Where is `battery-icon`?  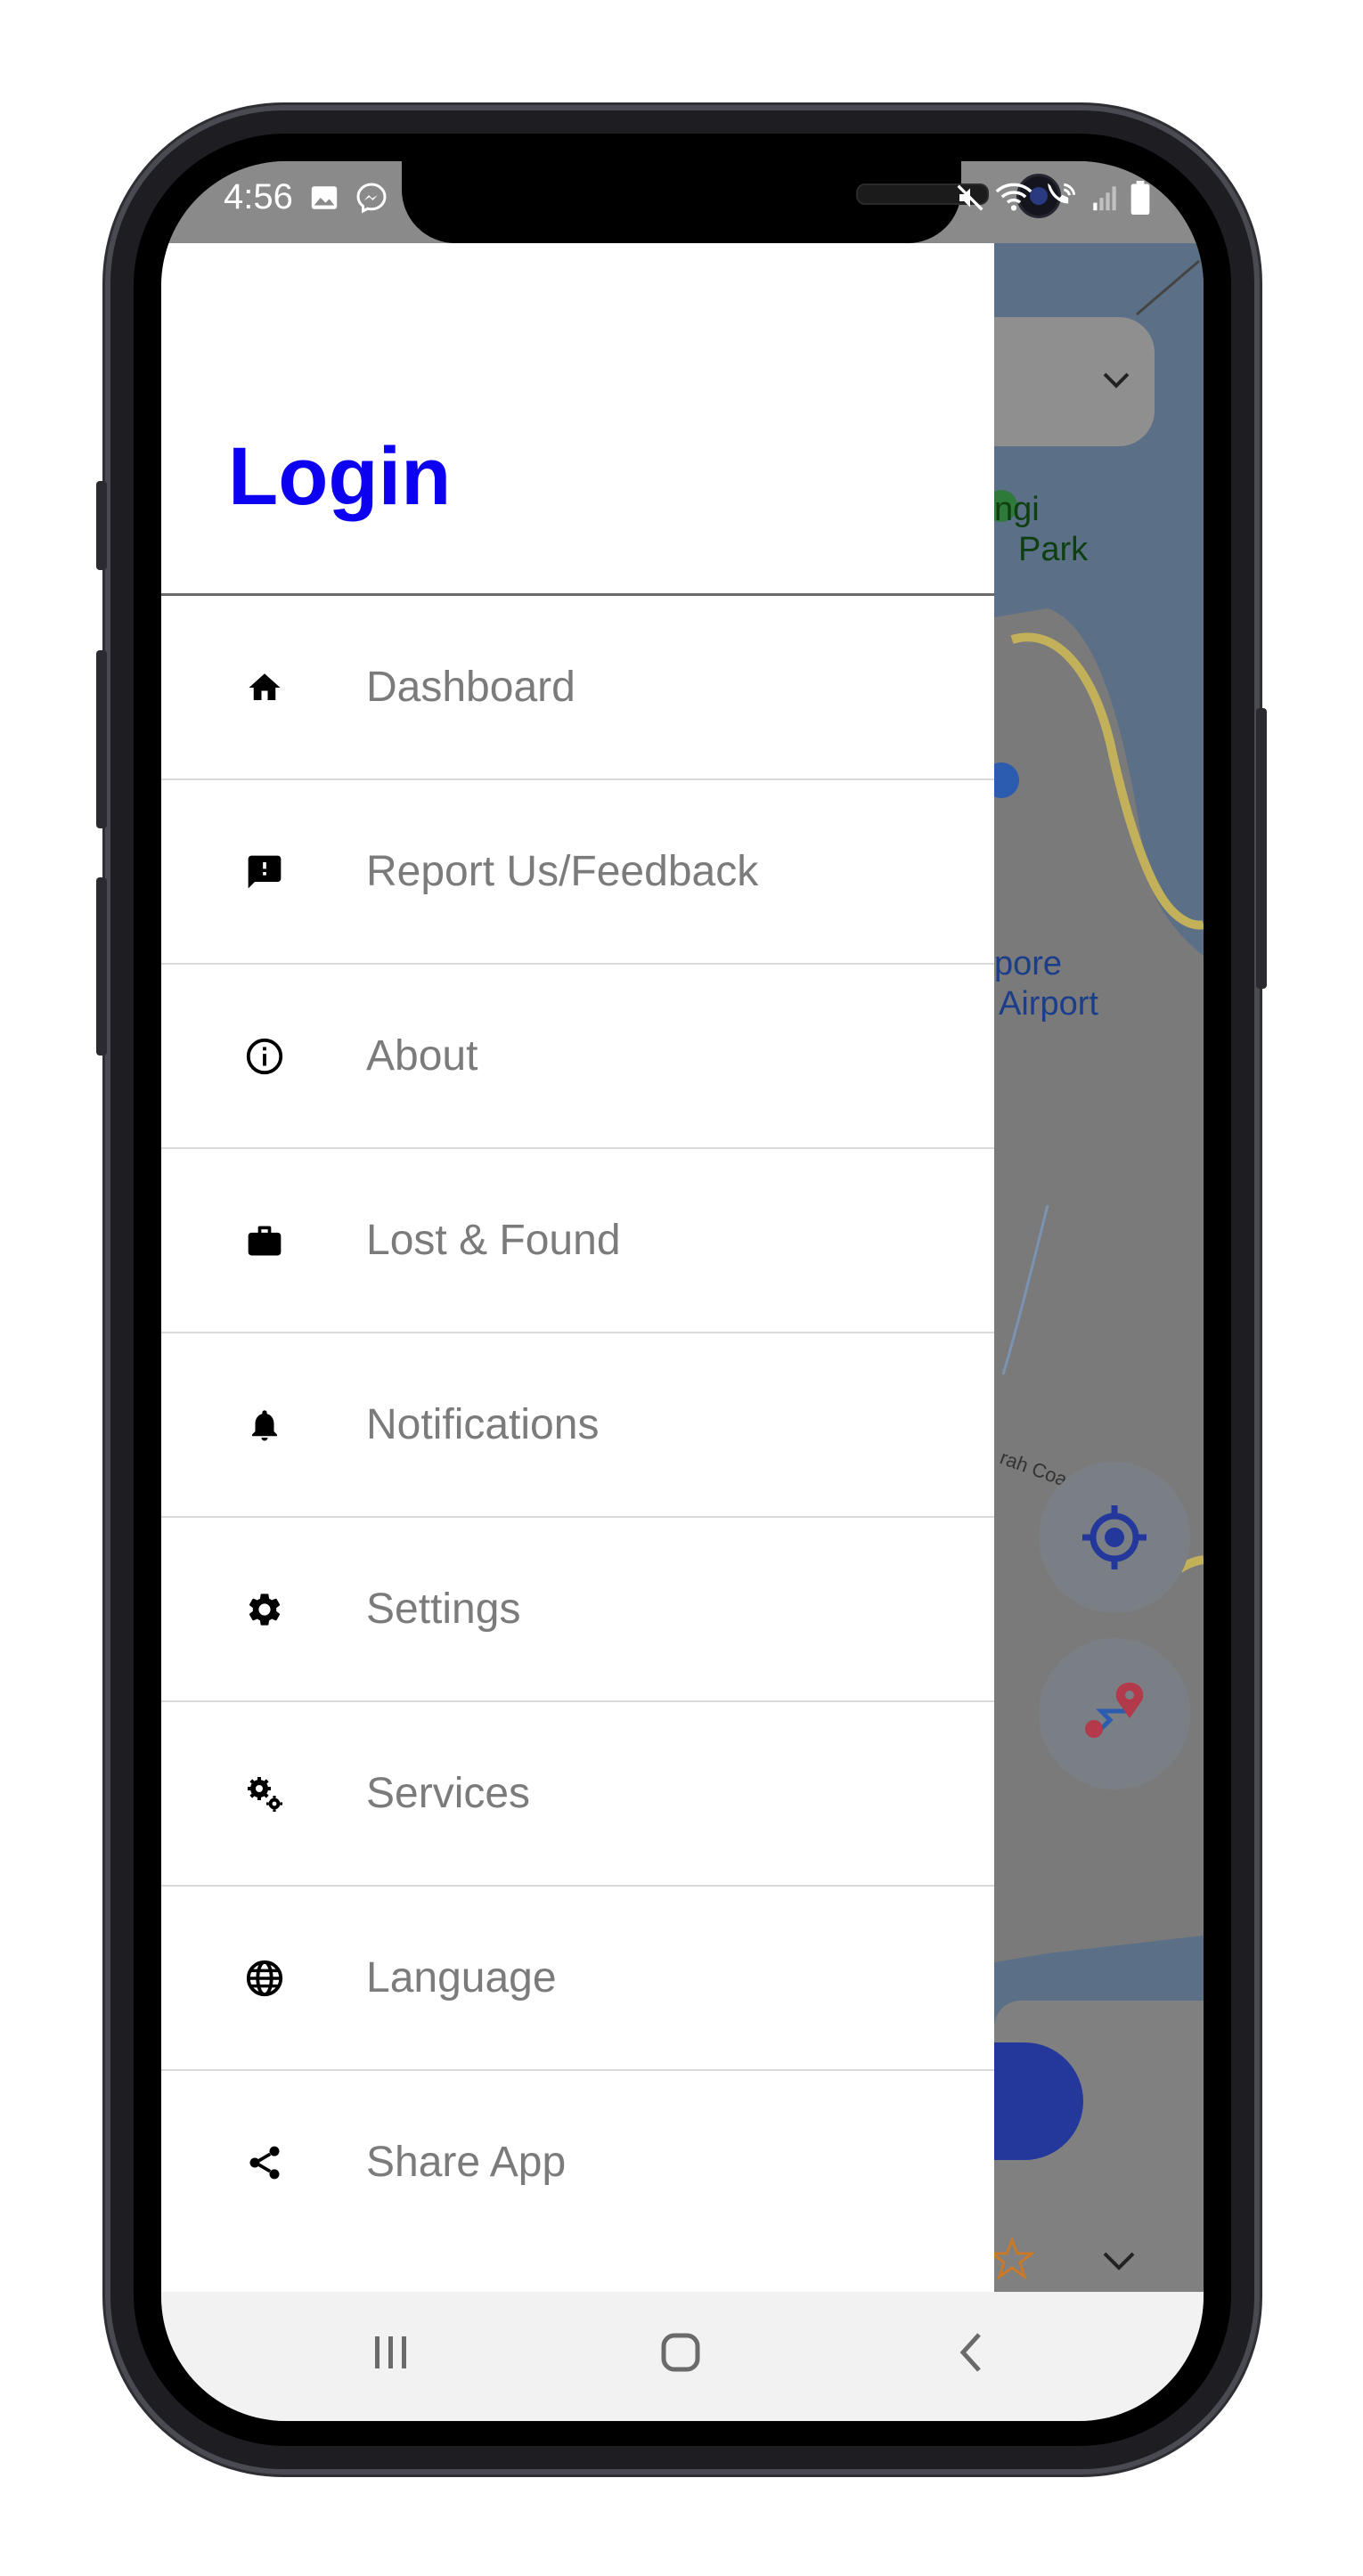 battery-icon is located at coordinates (1140, 198).